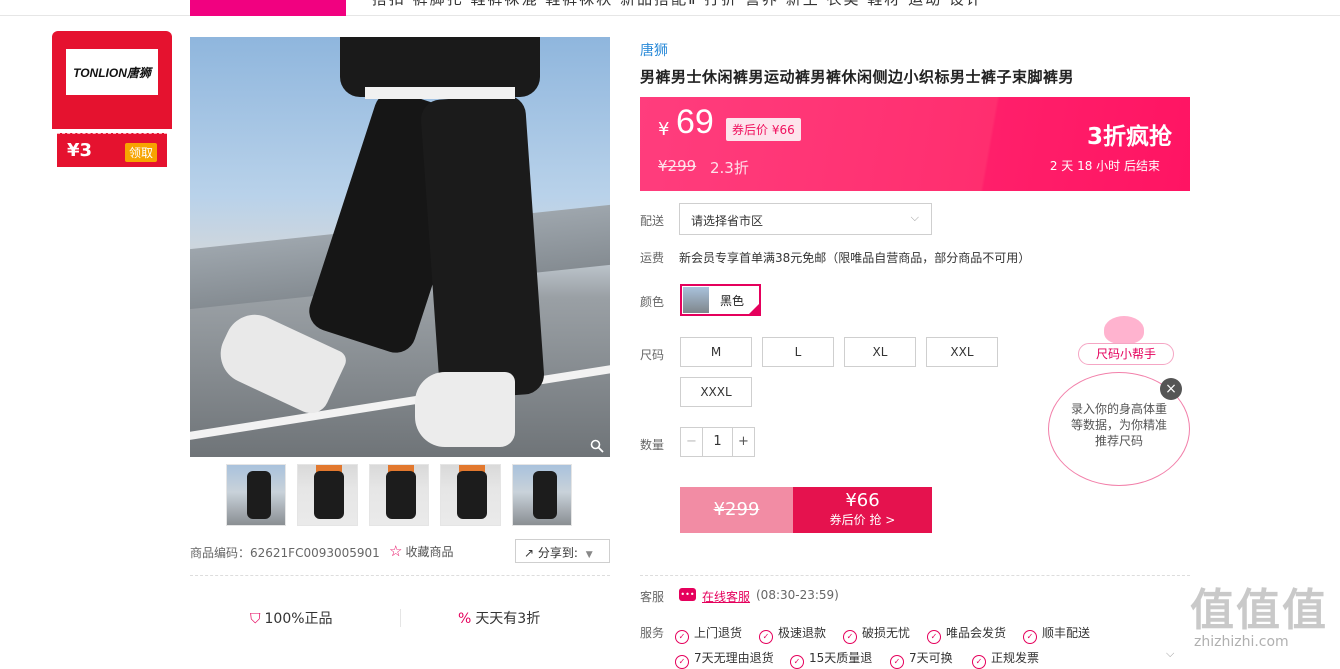 The width and height of the screenshot is (1340, 669). Describe the element at coordinates (696, 300) in the screenshot. I see `color-swatch` at that location.